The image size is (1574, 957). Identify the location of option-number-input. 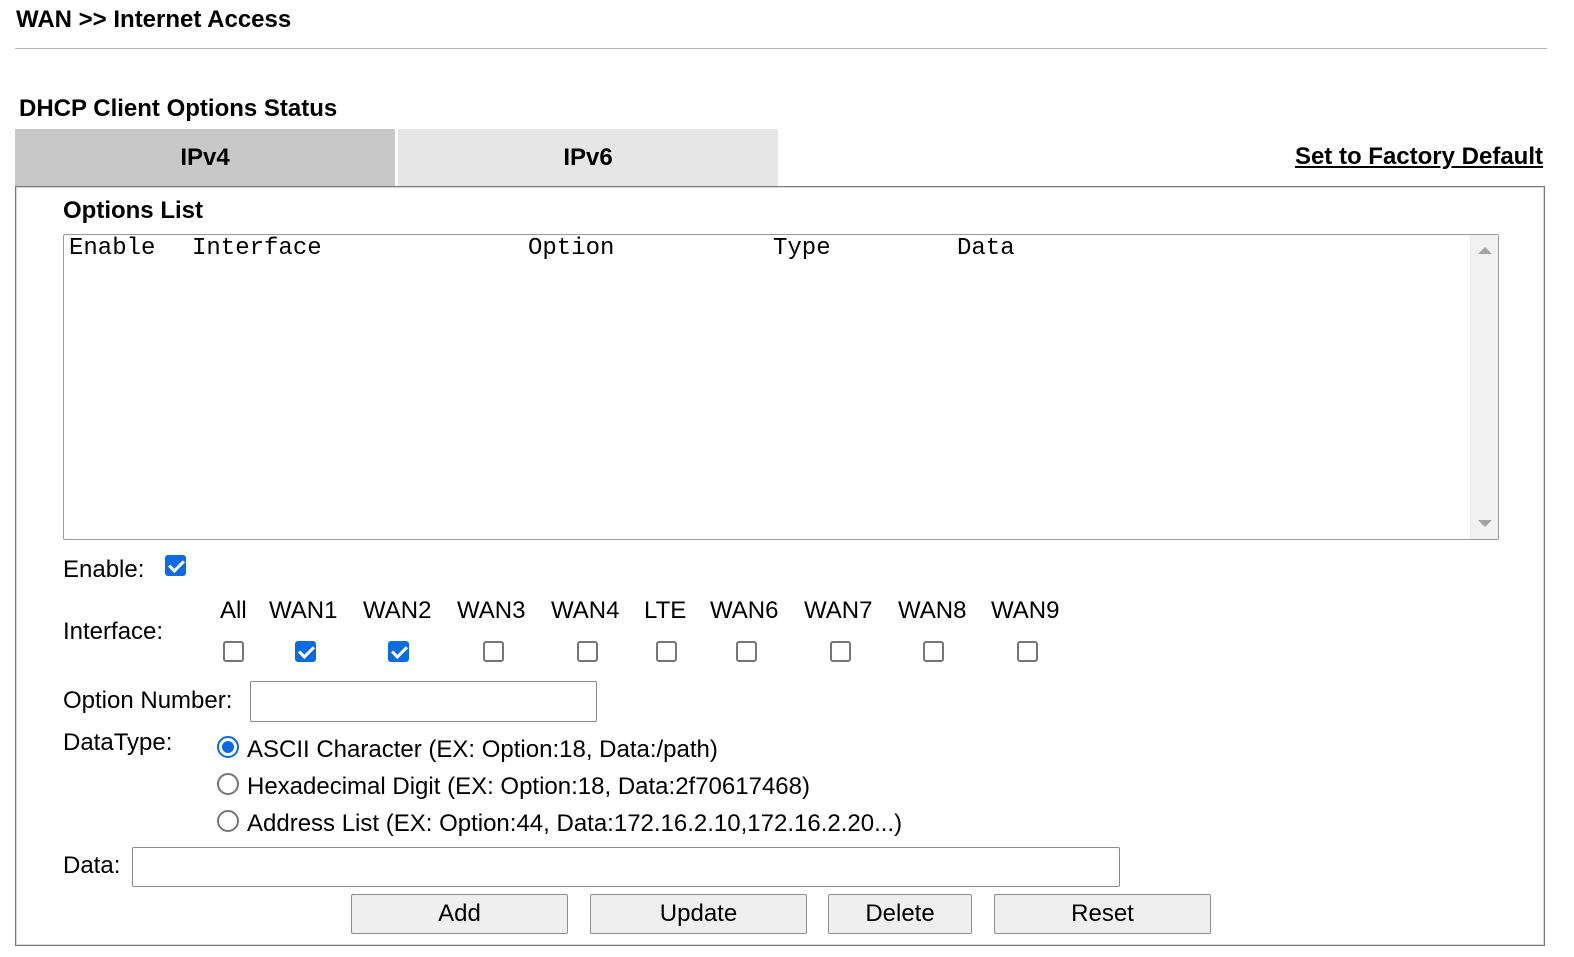
(423, 701).